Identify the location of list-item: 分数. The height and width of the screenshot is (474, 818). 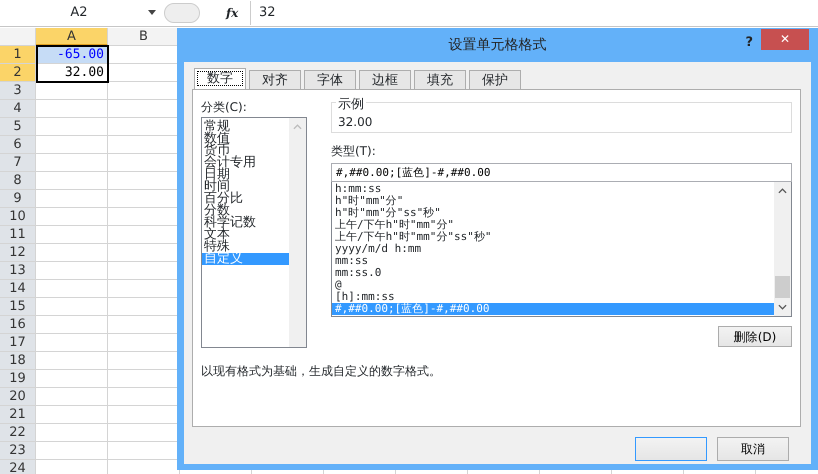
(245, 211).